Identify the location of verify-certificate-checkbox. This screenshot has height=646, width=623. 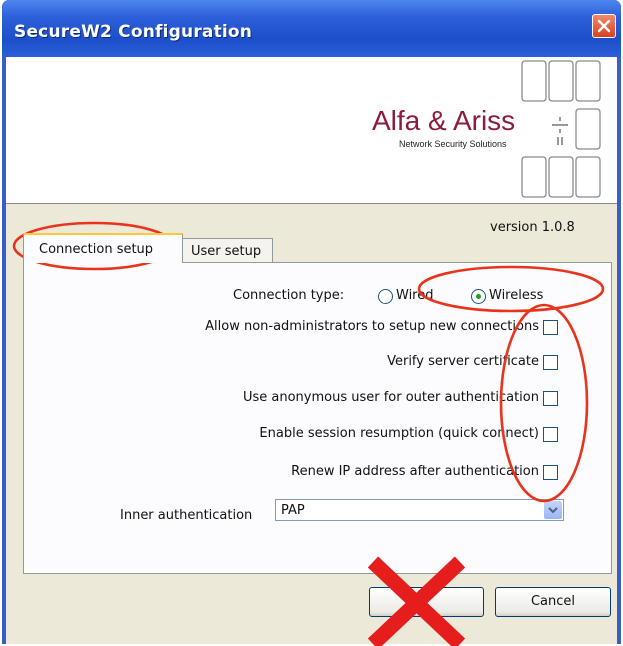
(550, 362).